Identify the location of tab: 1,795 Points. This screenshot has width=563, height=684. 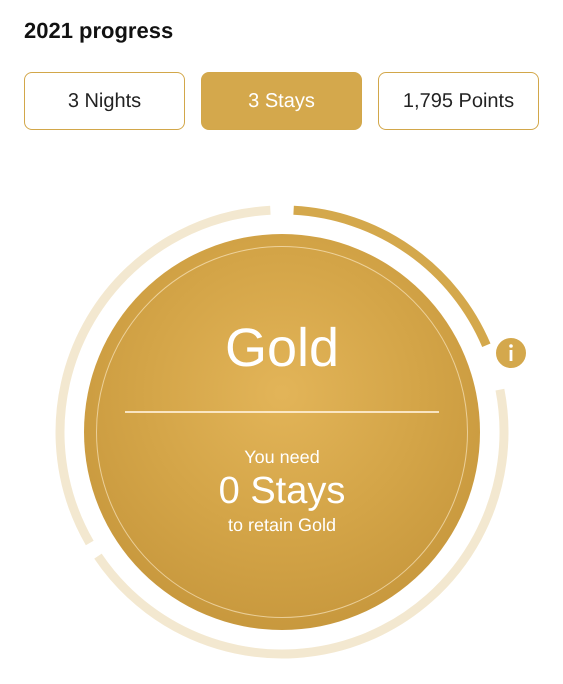
(458, 101).